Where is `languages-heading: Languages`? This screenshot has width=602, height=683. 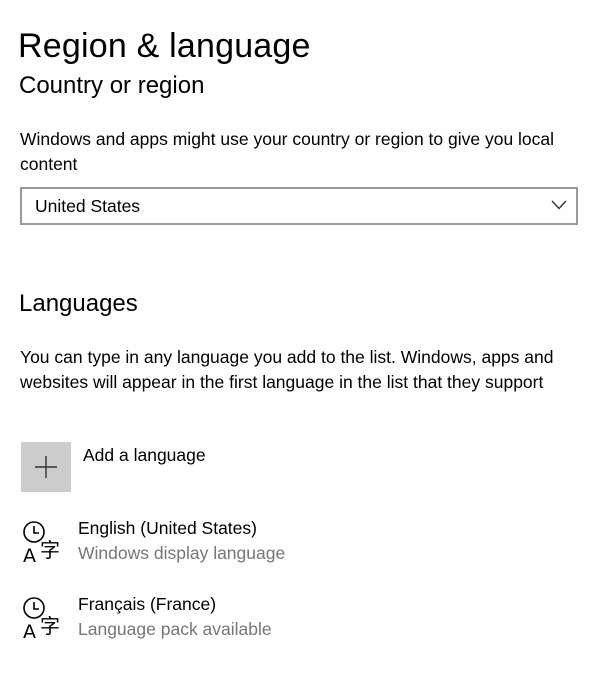
languages-heading: Languages is located at coordinates (78, 303).